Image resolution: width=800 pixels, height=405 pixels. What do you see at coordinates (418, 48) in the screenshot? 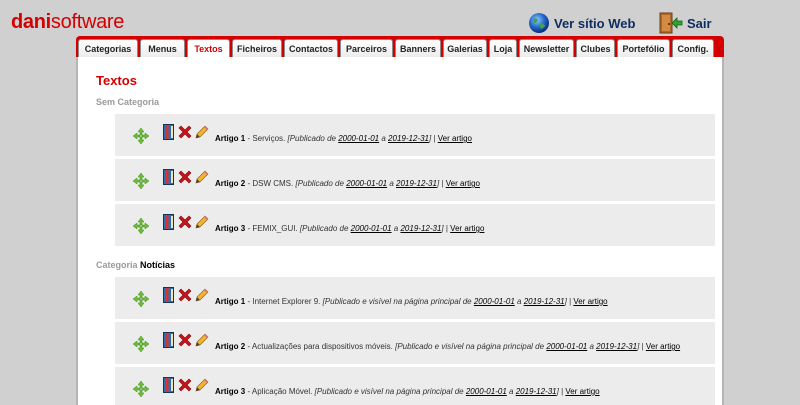
I see `tab-banners: Banners` at bounding box center [418, 48].